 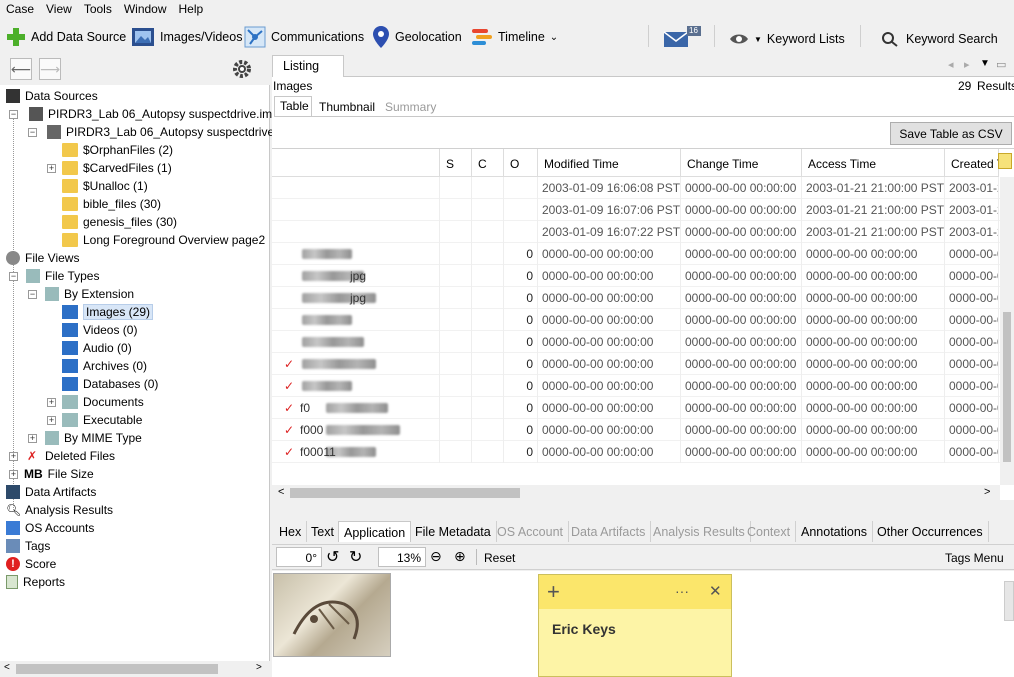 What do you see at coordinates (304, 37) in the screenshot?
I see `communications-button: Communications` at bounding box center [304, 37].